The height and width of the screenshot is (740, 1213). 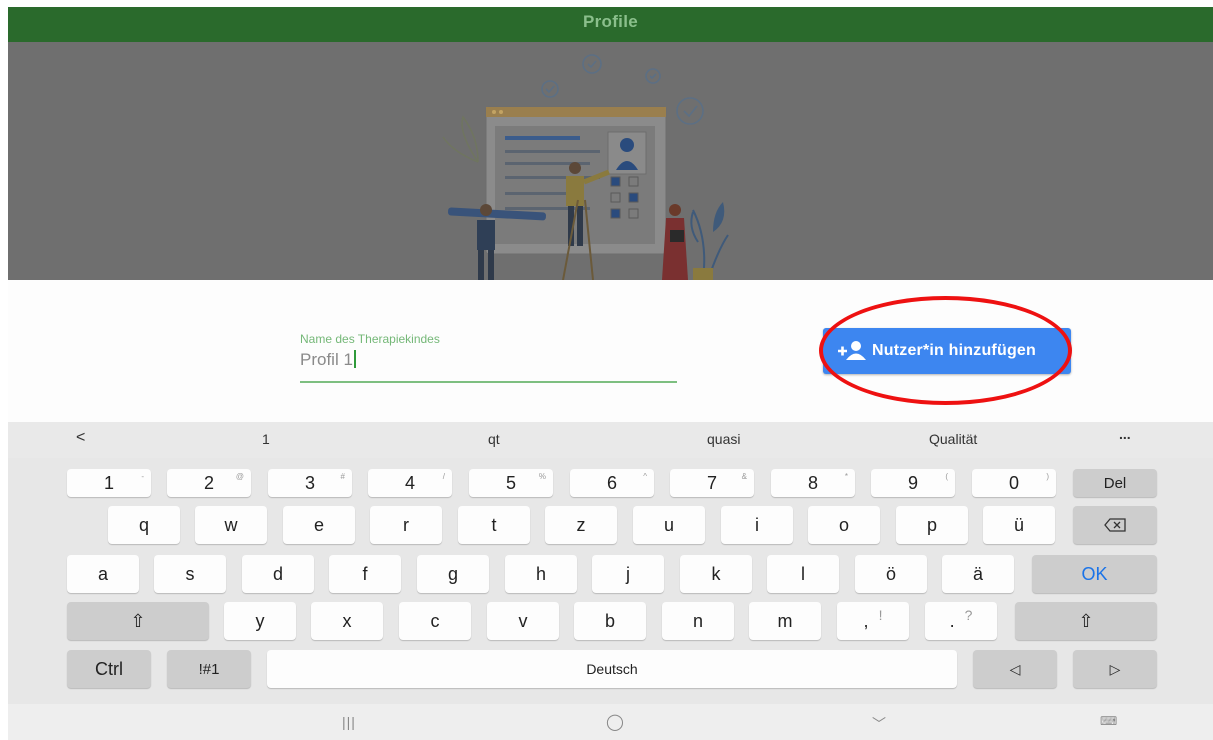 What do you see at coordinates (581, 525) in the screenshot?
I see `key-z: z` at bounding box center [581, 525].